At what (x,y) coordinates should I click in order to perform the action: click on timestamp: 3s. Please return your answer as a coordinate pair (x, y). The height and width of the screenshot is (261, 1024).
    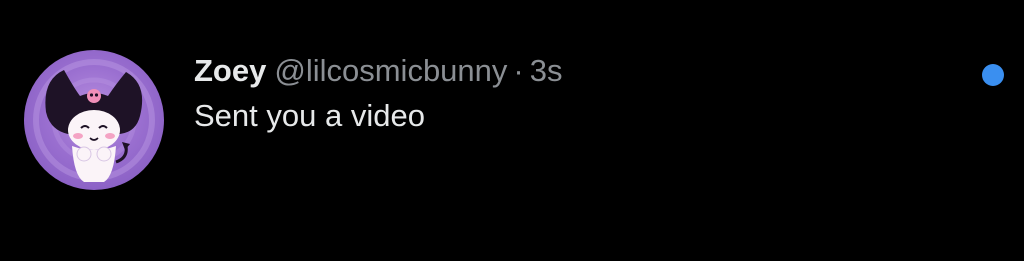
    Looking at the image, I should click on (546, 70).